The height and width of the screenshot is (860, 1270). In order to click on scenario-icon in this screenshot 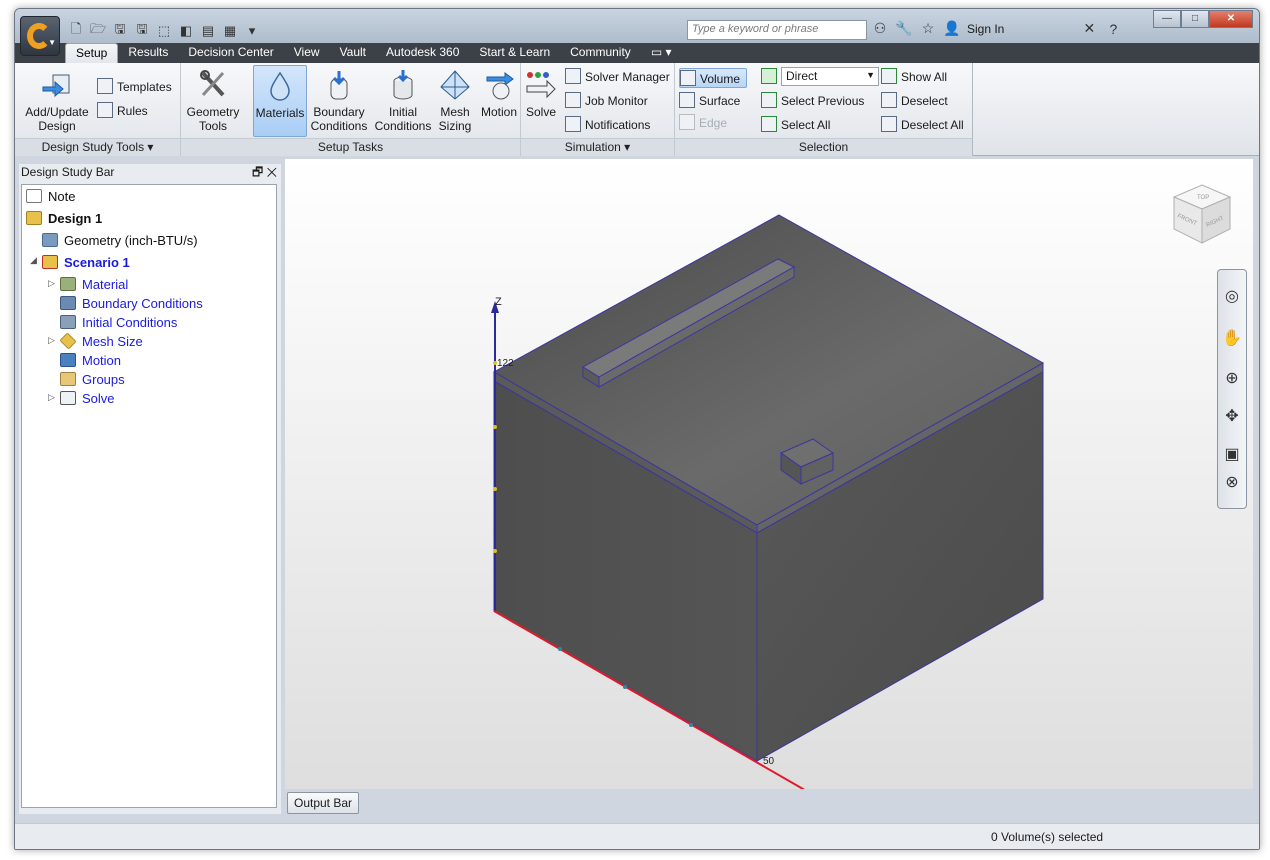, I will do `click(50, 262)`.